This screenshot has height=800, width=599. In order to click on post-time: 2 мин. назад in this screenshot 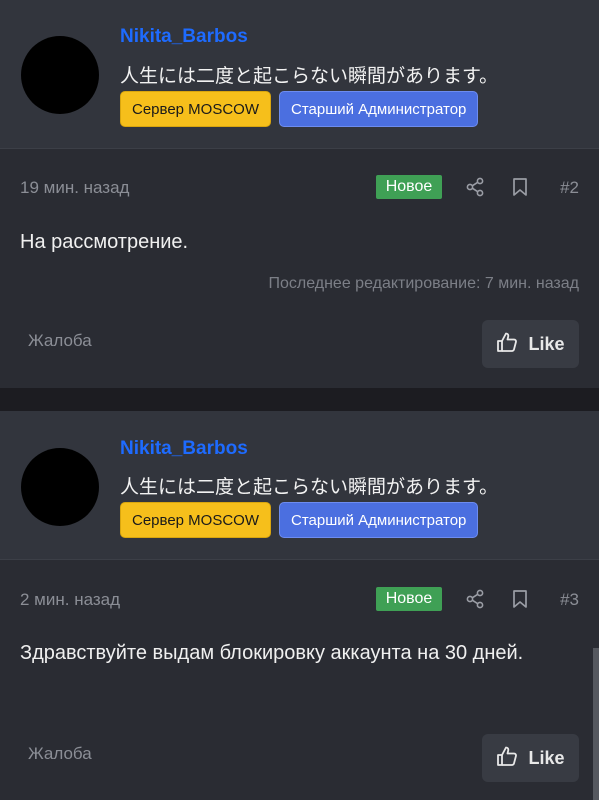, I will do `click(70, 600)`.